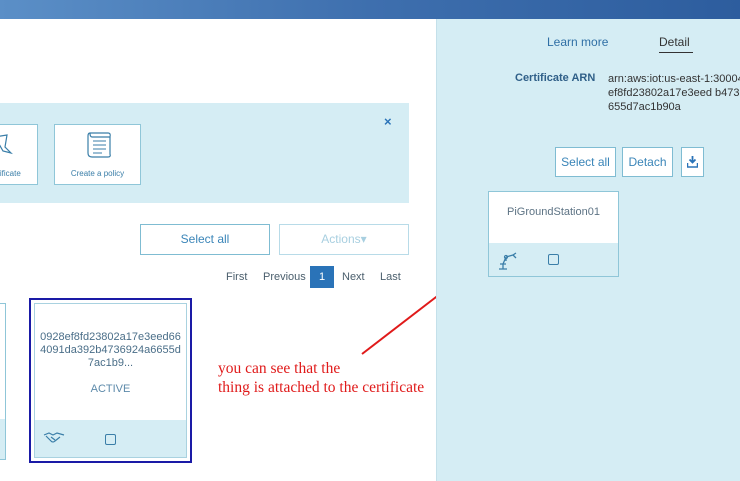 This screenshot has height=481, width=740. Describe the element at coordinates (110, 389) in the screenshot. I see `status-badge: ACTIVE` at that location.